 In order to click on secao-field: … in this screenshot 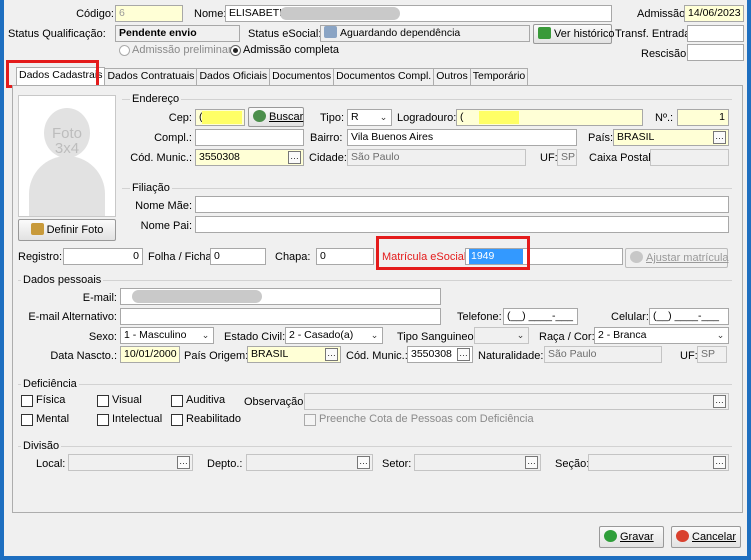, I will do `click(658, 462)`.